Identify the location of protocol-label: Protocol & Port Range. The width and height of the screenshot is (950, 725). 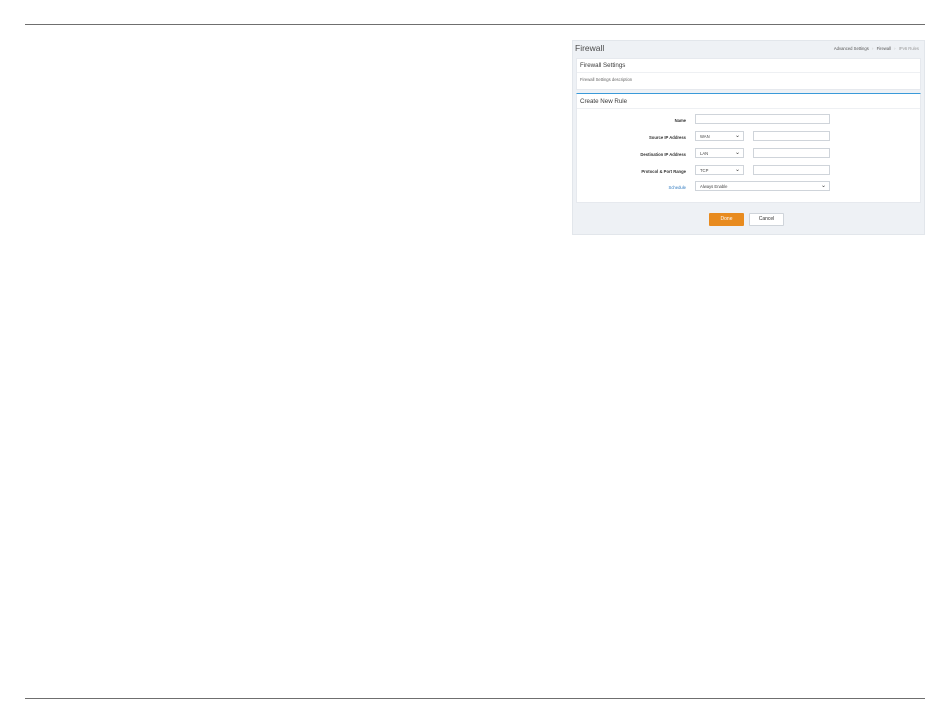
(663, 171).